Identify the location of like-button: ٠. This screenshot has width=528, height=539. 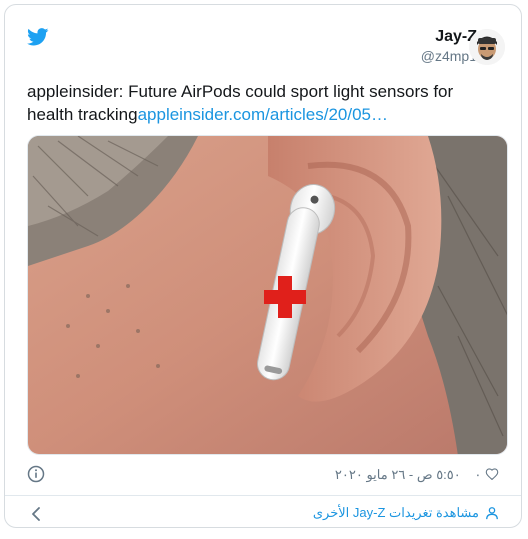
(486, 475).